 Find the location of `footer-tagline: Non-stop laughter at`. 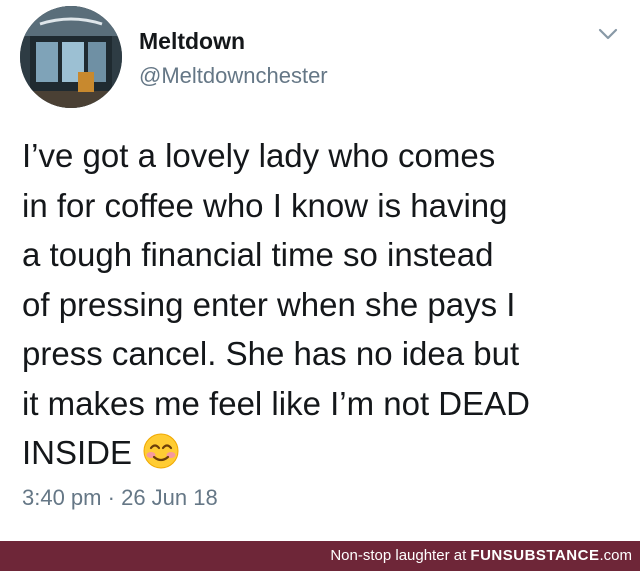

footer-tagline: Non-stop laughter at is located at coordinates (398, 555).